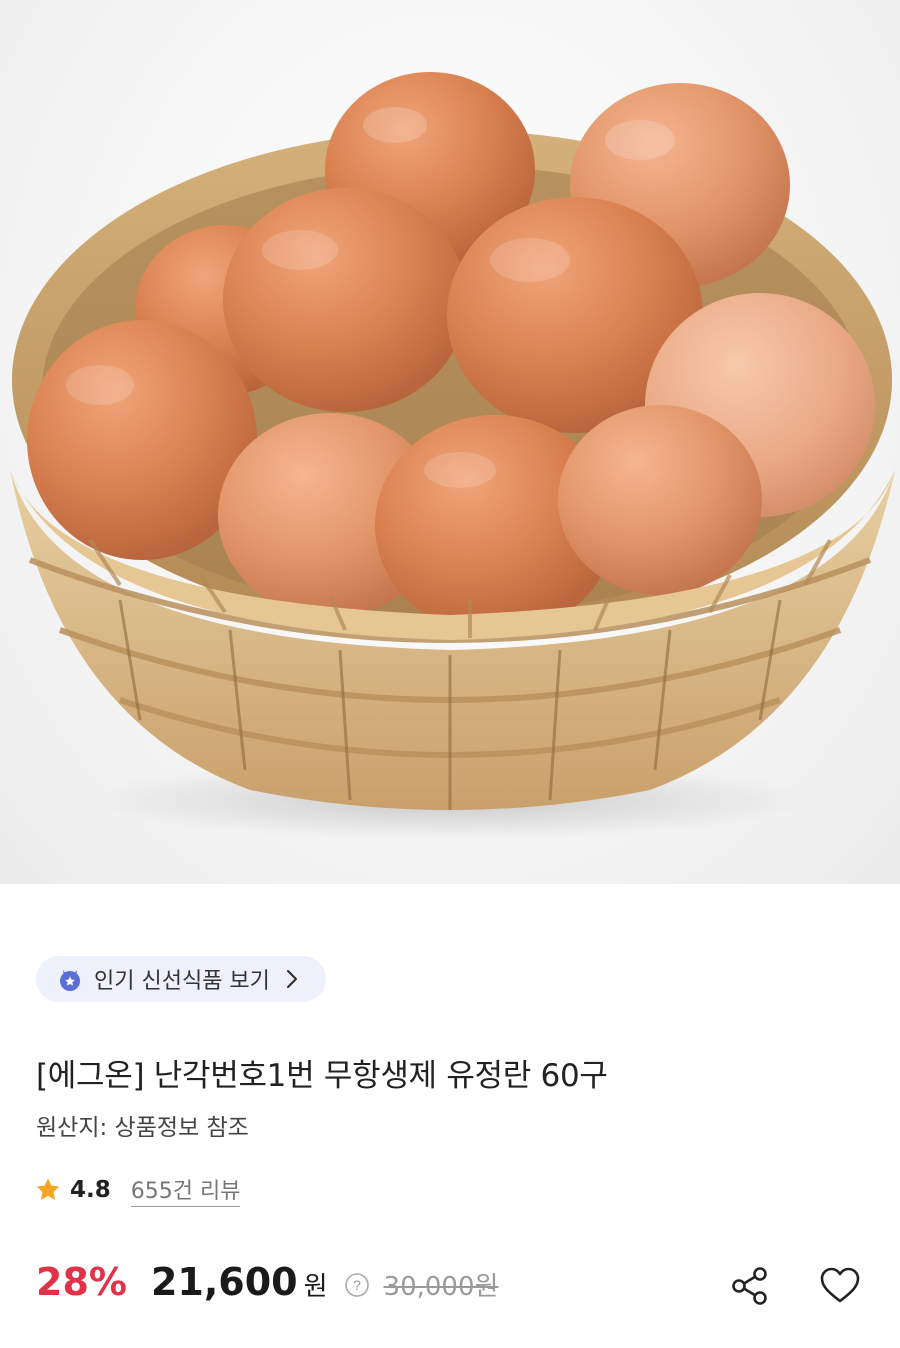 The height and width of the screenshot is (1348, 900). What do you see at coordinates (142, 1128) in the screenshot?
I see `product-origin: 원산지: 상품정보 참조` at bounding box center [142, 1128].